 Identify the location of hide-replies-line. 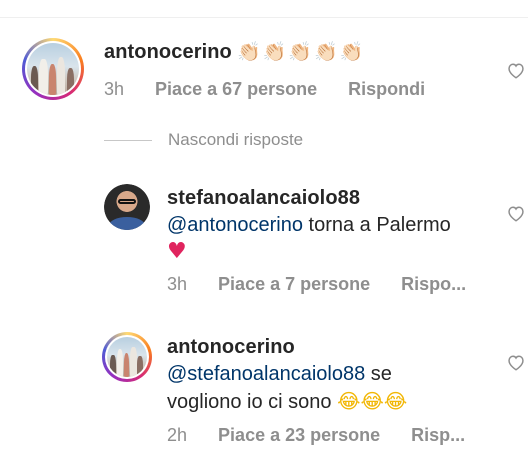
(128, 140).